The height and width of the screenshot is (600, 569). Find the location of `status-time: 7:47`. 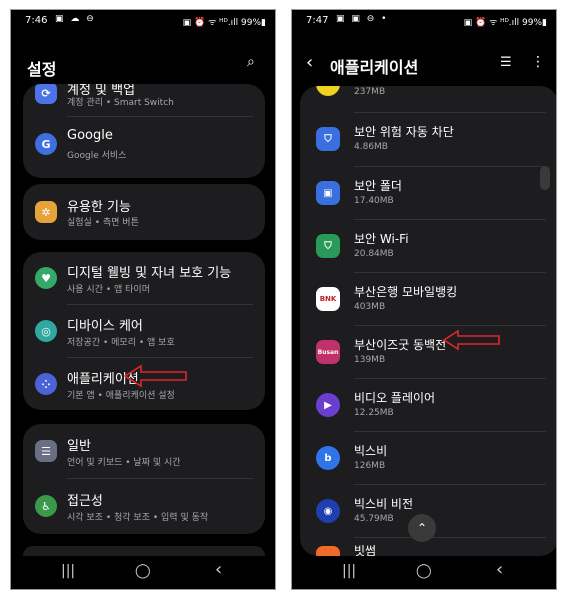

status-time: 7:47 is located at coordinates (317, 20).